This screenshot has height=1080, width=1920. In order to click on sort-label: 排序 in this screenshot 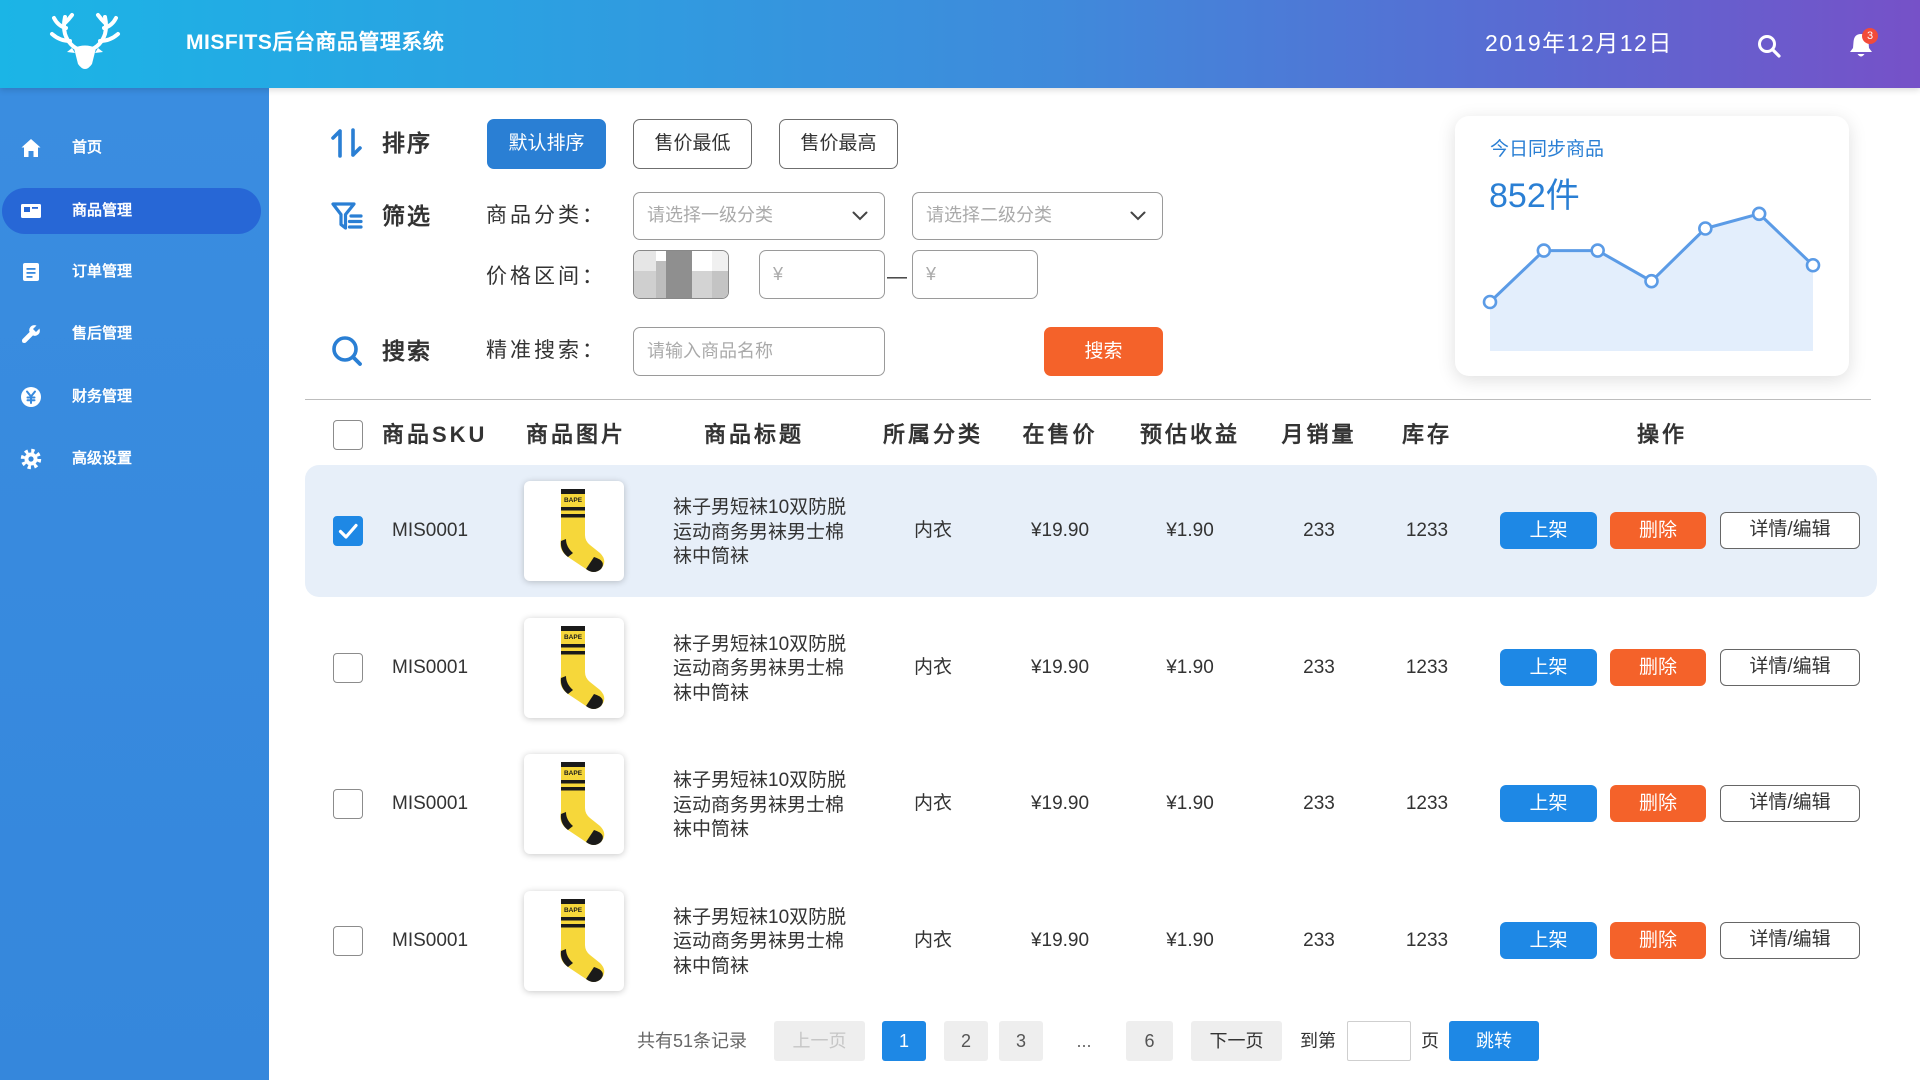, I will do `click(407, 143)`.